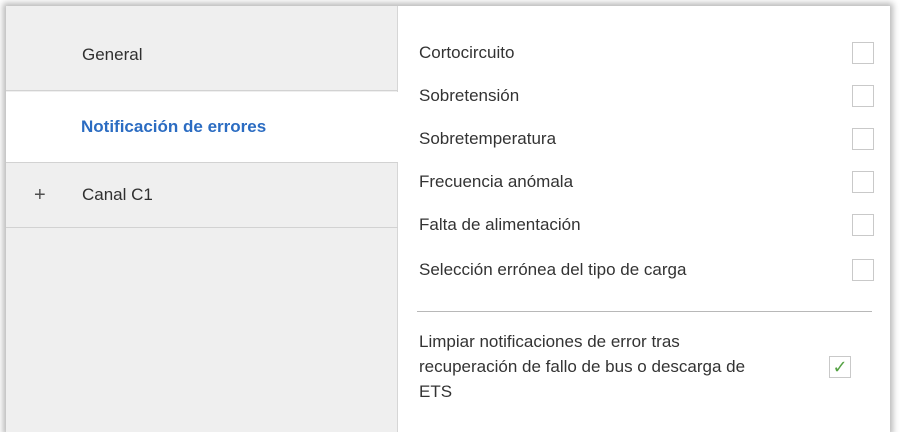 Image resolution: width=904 pixels, height=432 pixels. I want to click on frecuencia-anomala-checkbox, so click(863, 182).